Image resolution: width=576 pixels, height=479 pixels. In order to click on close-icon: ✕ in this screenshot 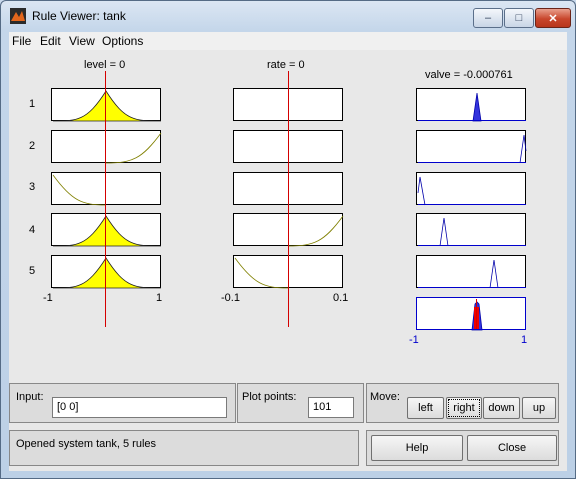, I will do `click(553, 18)`.